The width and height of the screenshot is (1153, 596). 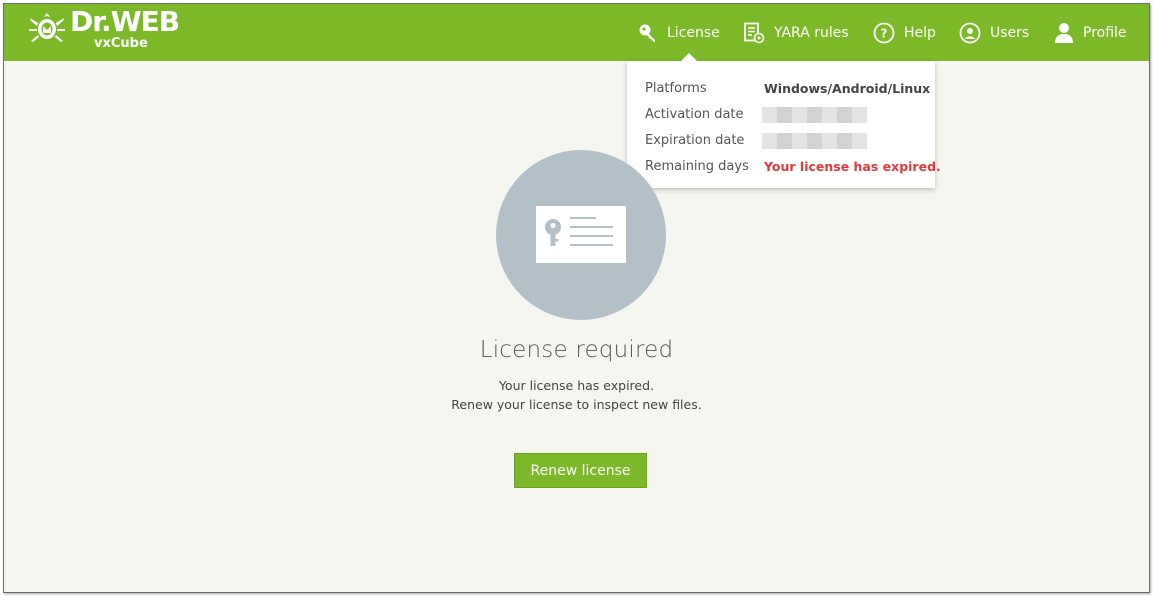 What do you see at coordinates (814, 141) in the screenshot?
I see `expiration-date-redacted` at bounding box center [814, 141].